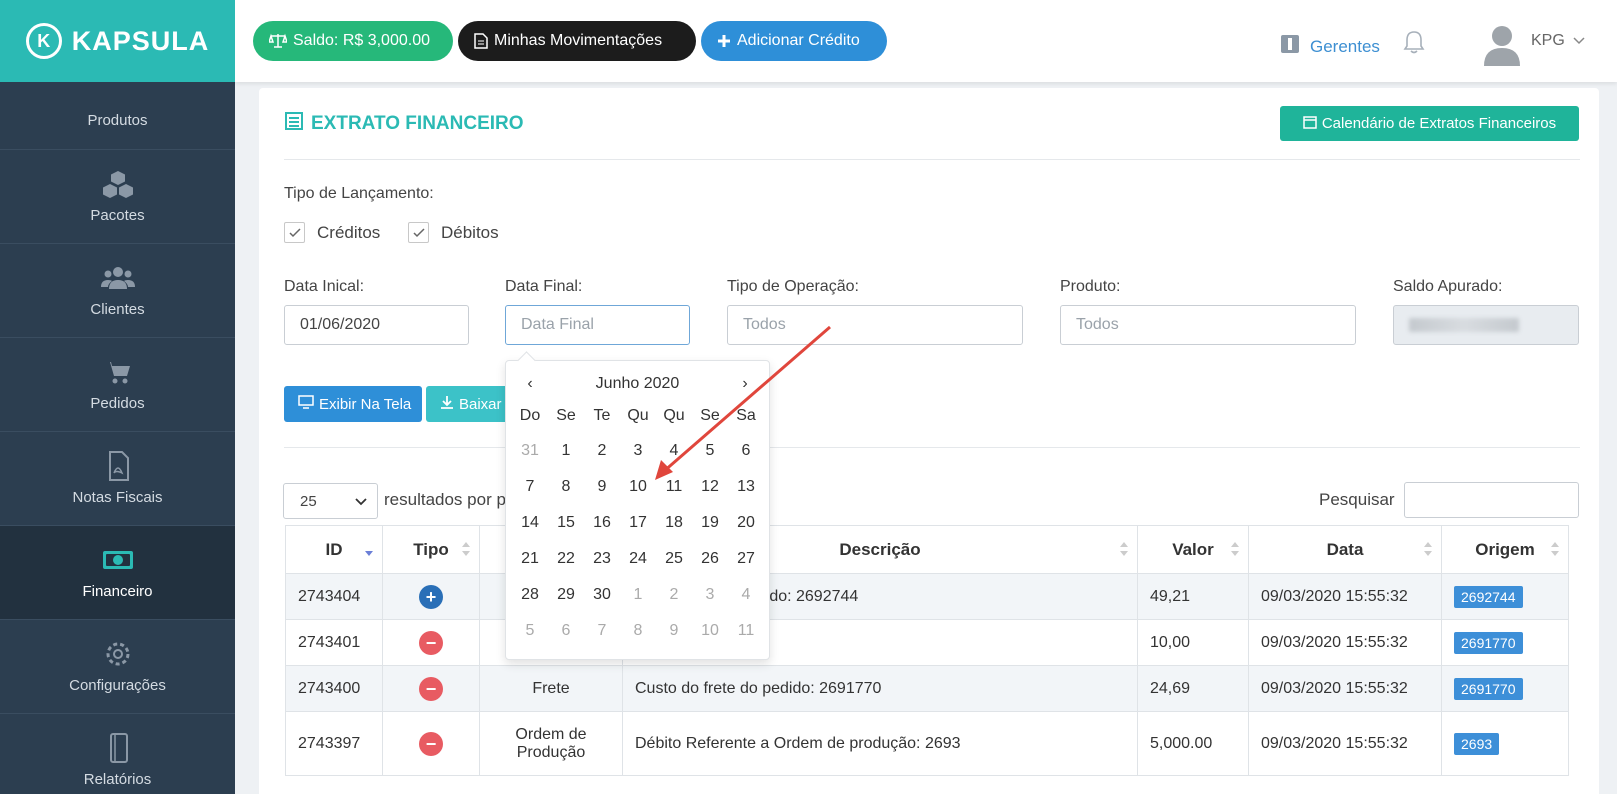 The height and width of the screenshot is (794, 1617). I want to click on movimentacoes-button: Minhas Movimentações, so click(577, 41).